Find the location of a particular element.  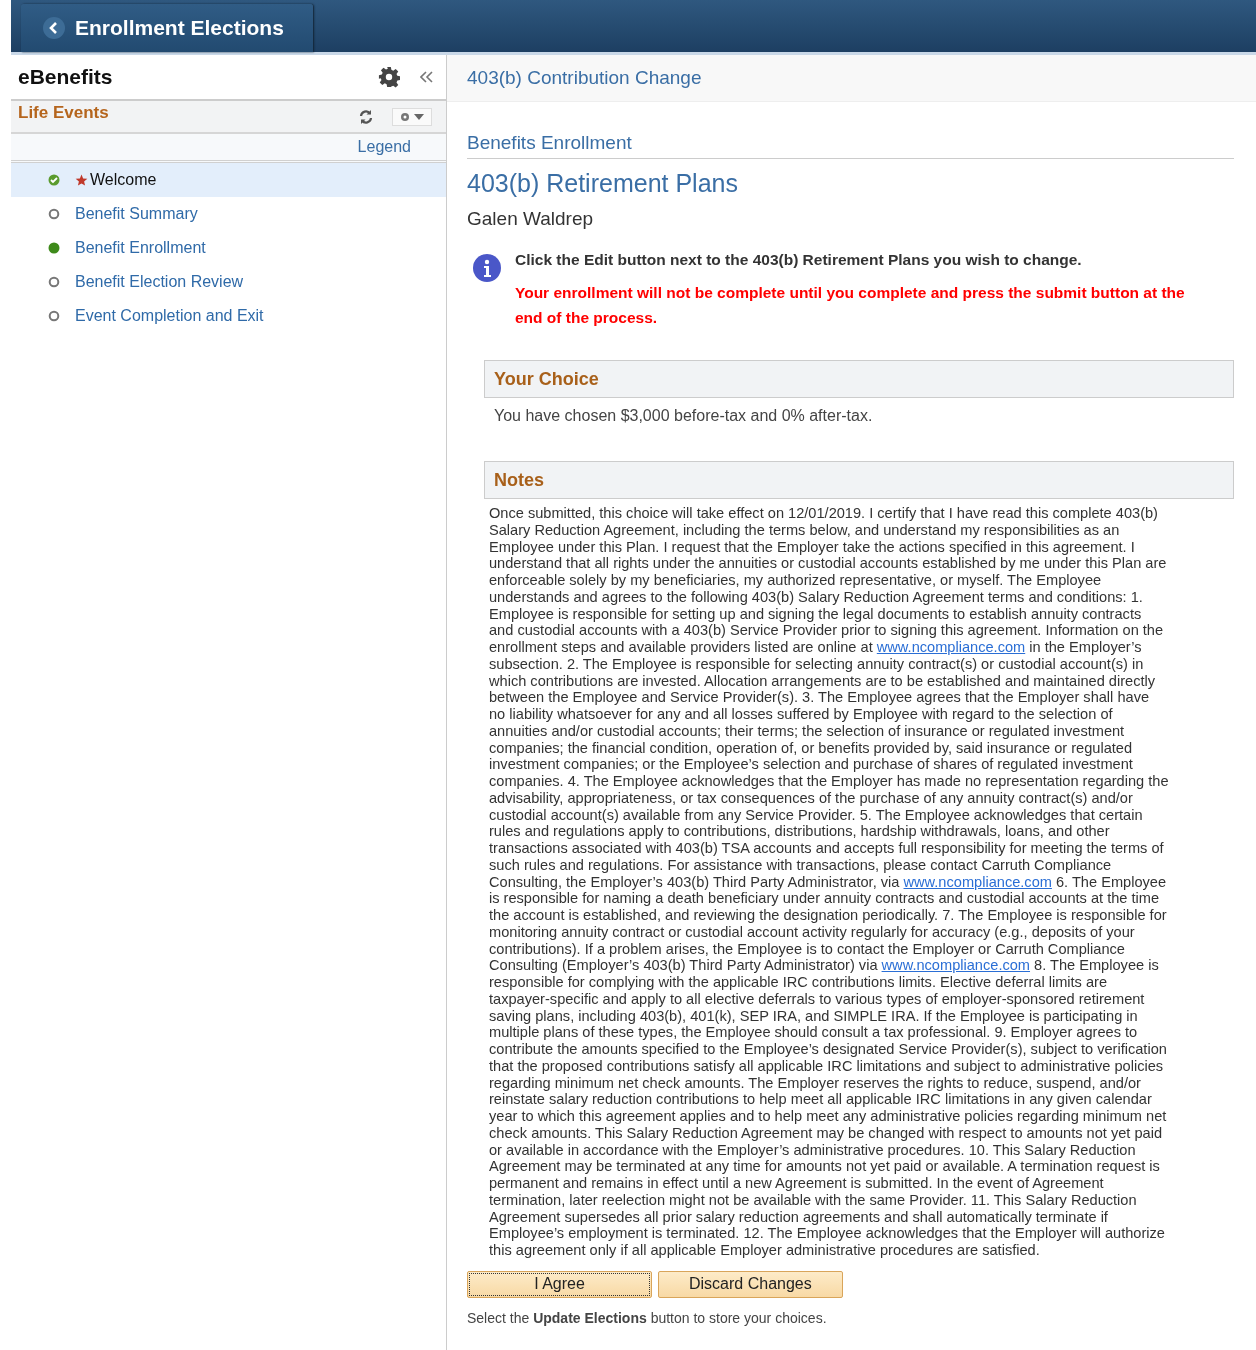

step-label: Benefit Enrollment is located at coordinates (140, 248).